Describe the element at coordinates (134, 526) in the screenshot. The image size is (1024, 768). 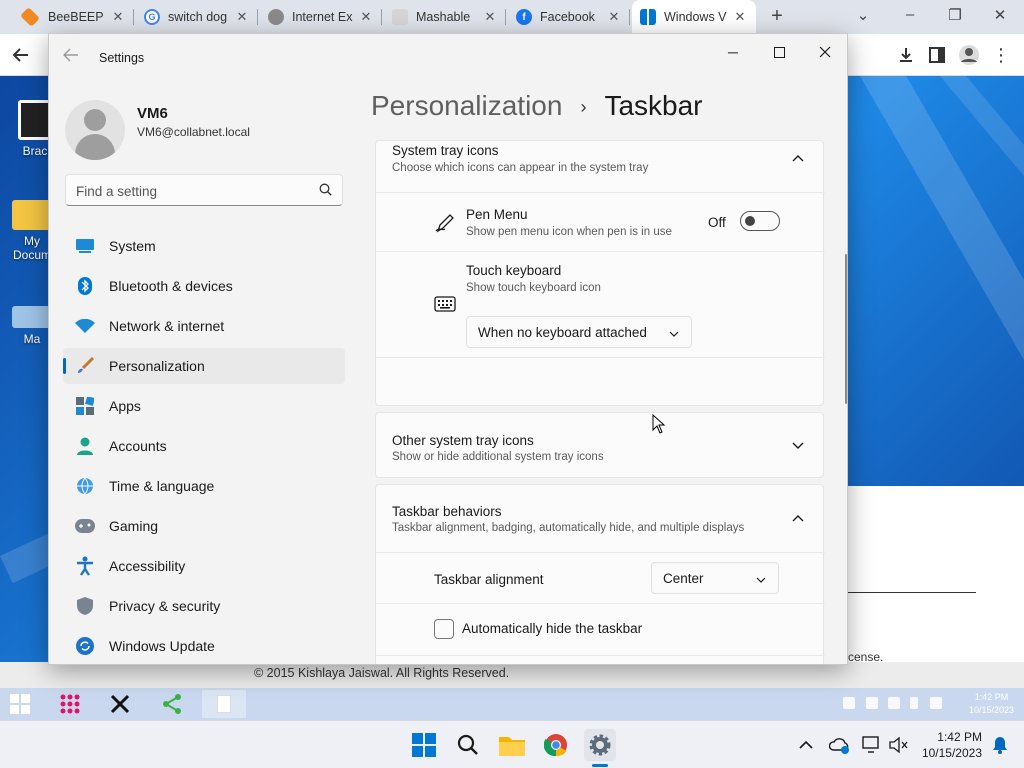
I see `nav-label: Gaming` at that location.